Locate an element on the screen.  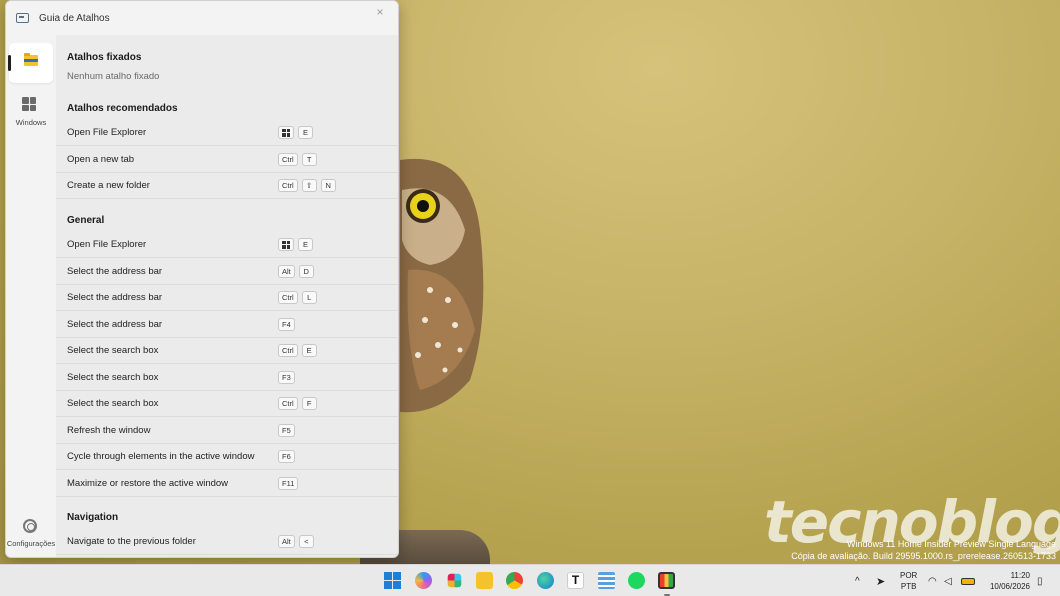
shortcut-row: Open a new tab Ctrl T is located at coordinates (227, 160).